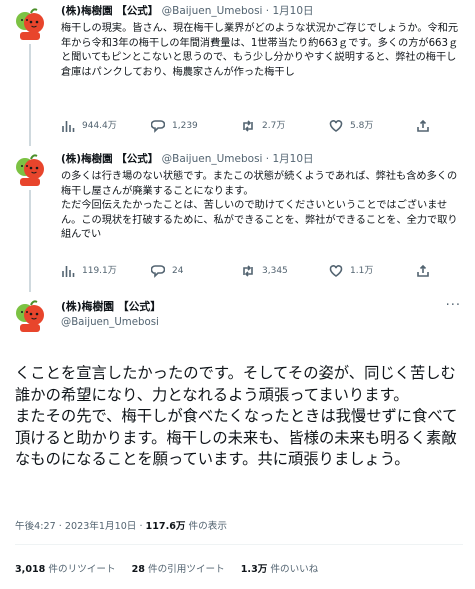  Describe the element at coordinates (264, 271) in the screenshot. I see `retweet-button: 3,345` at that location.